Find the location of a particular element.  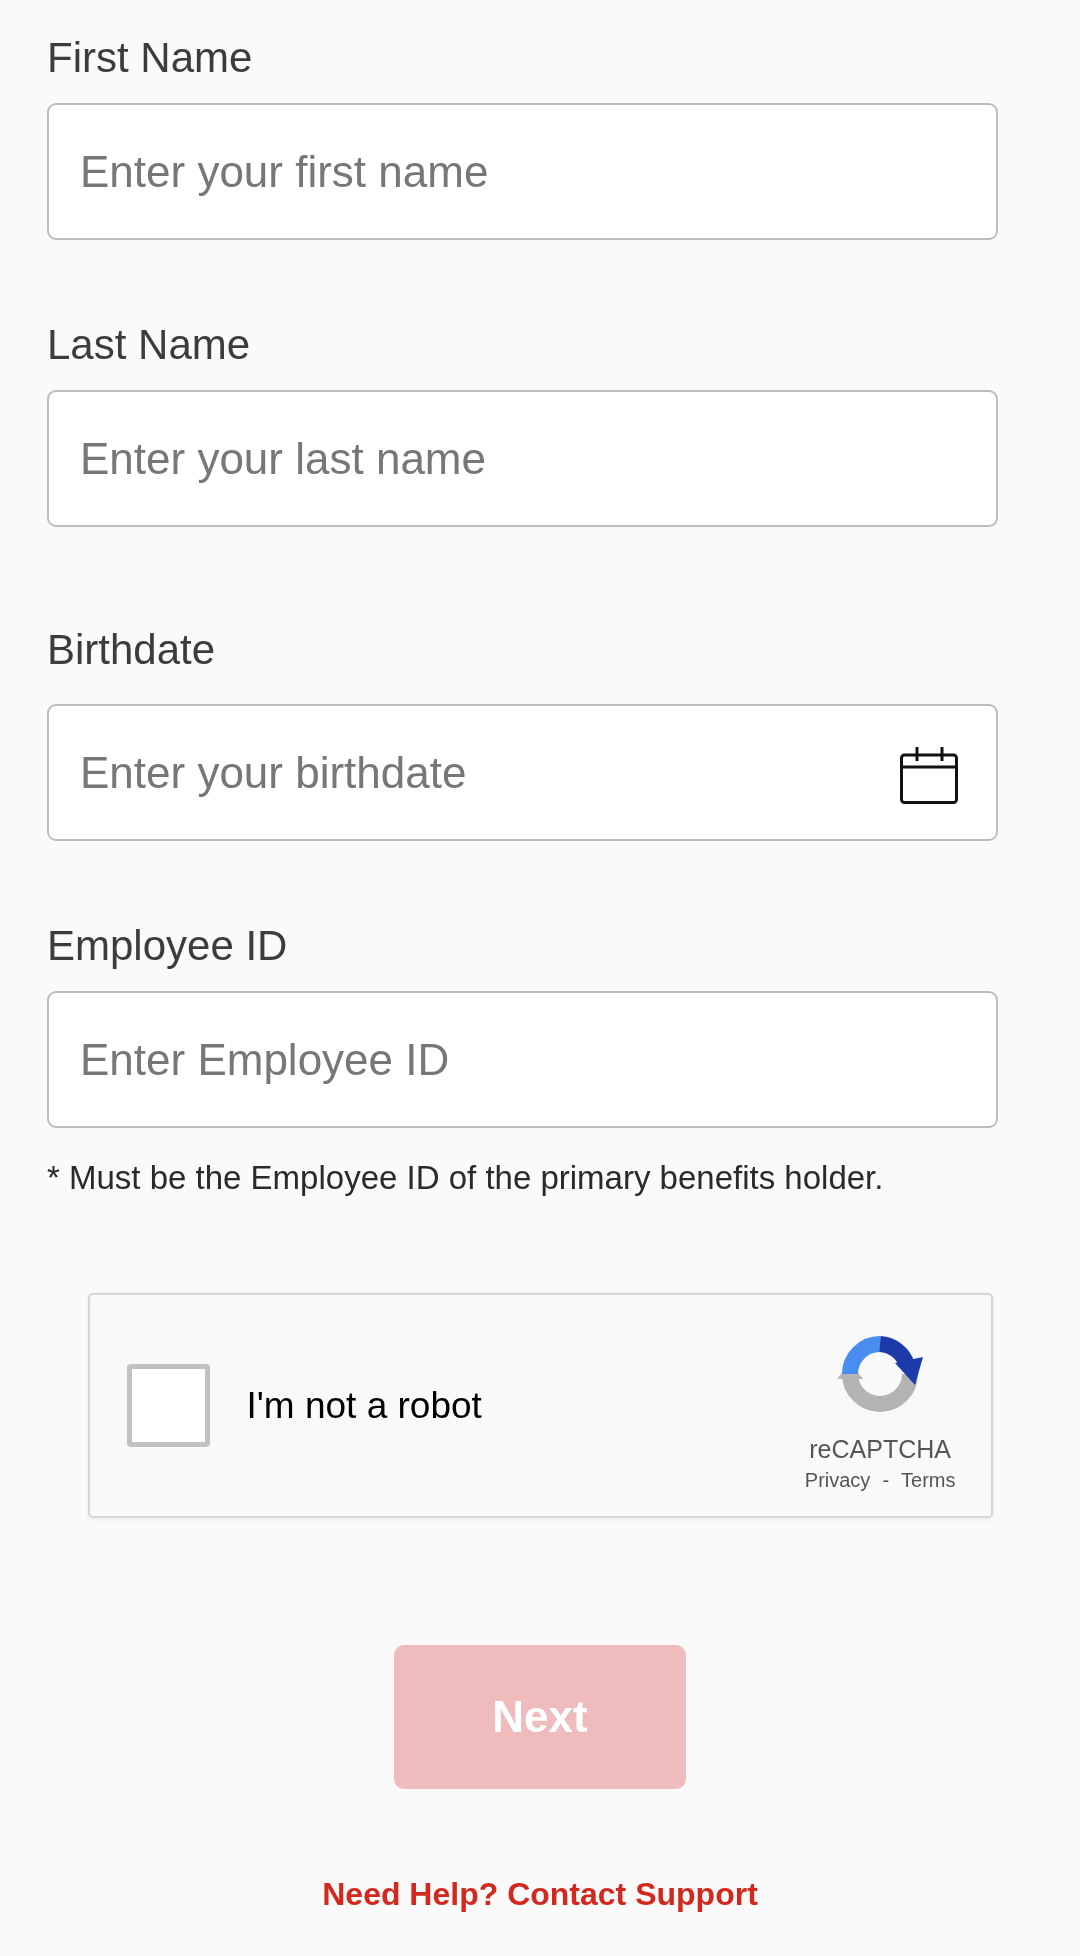

field-label: First Name is located at coordinates (150, 58).